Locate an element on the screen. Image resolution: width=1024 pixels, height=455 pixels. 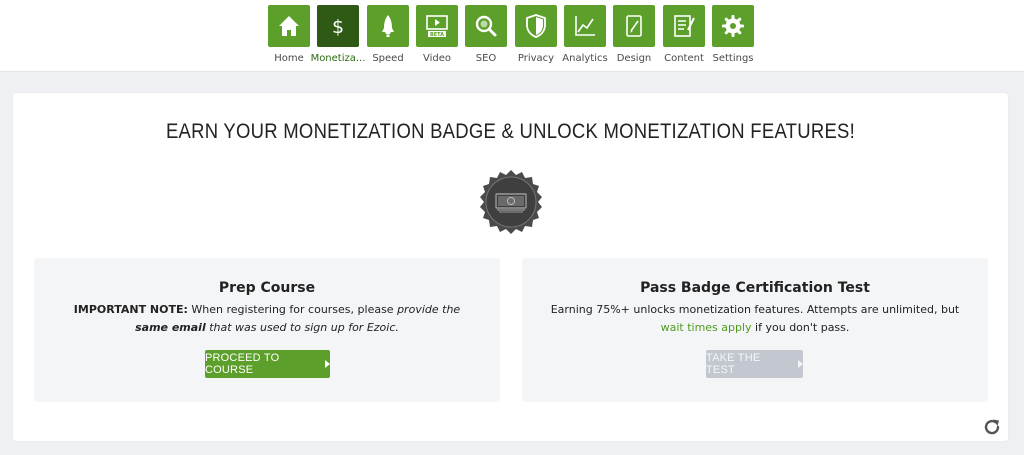
nav-design-button is located at coordinates (634, 26).